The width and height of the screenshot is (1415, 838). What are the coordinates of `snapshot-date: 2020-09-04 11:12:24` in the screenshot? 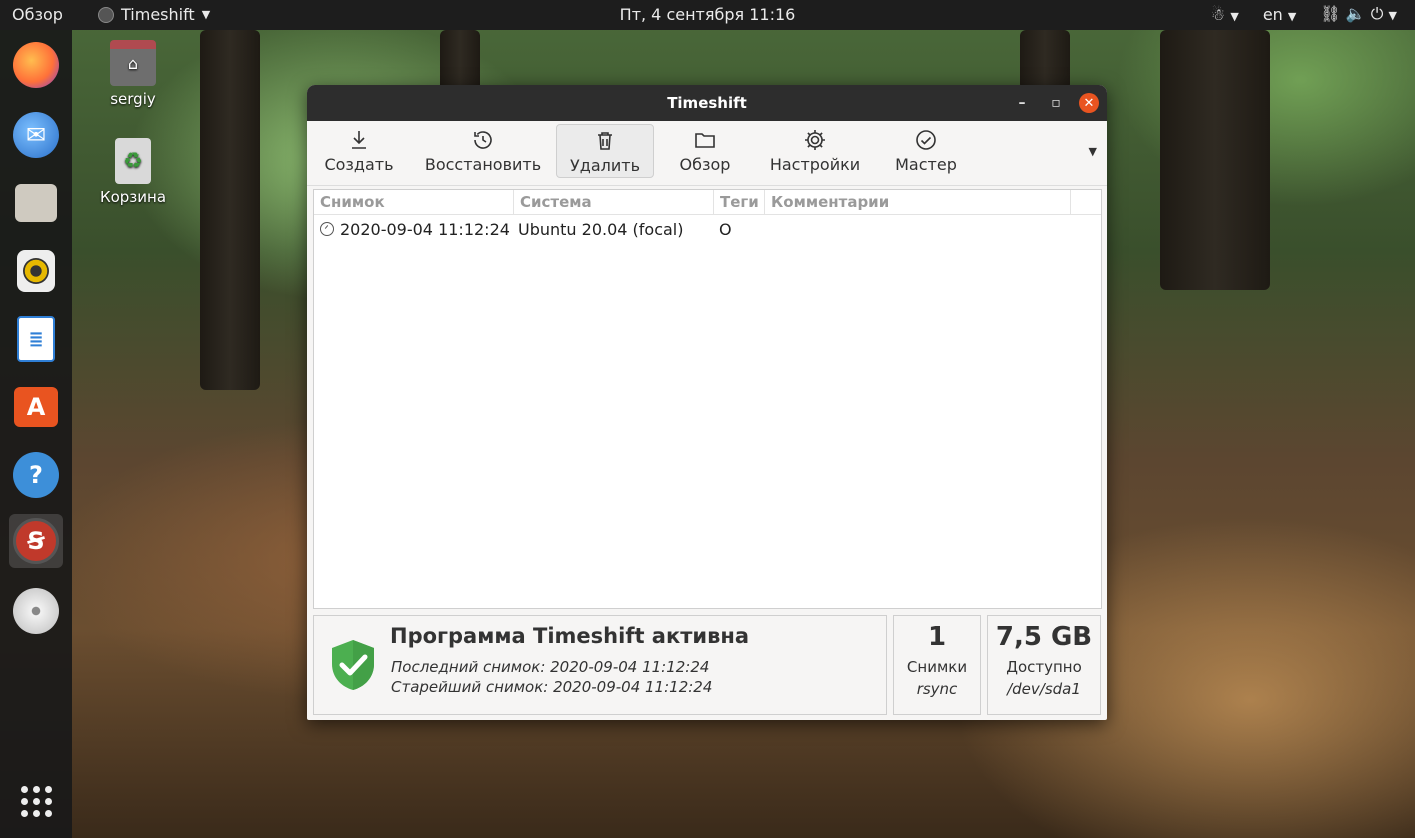 It's located at (425, 229).